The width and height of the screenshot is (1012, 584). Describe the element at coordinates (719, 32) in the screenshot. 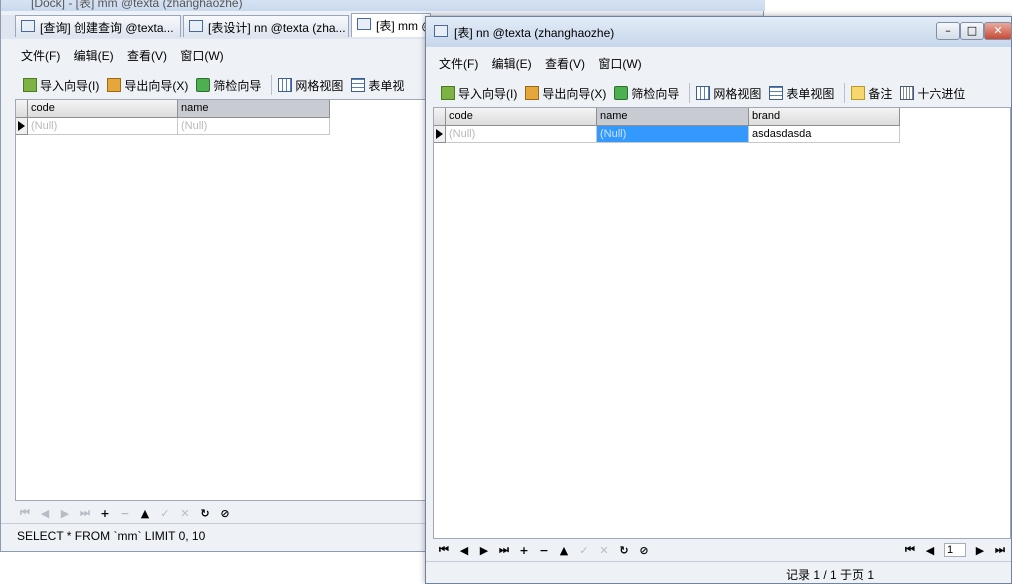

I see `front-window-titlebar: [表] nn @texta (zhanghaozhe) – □ ✕` at that location.